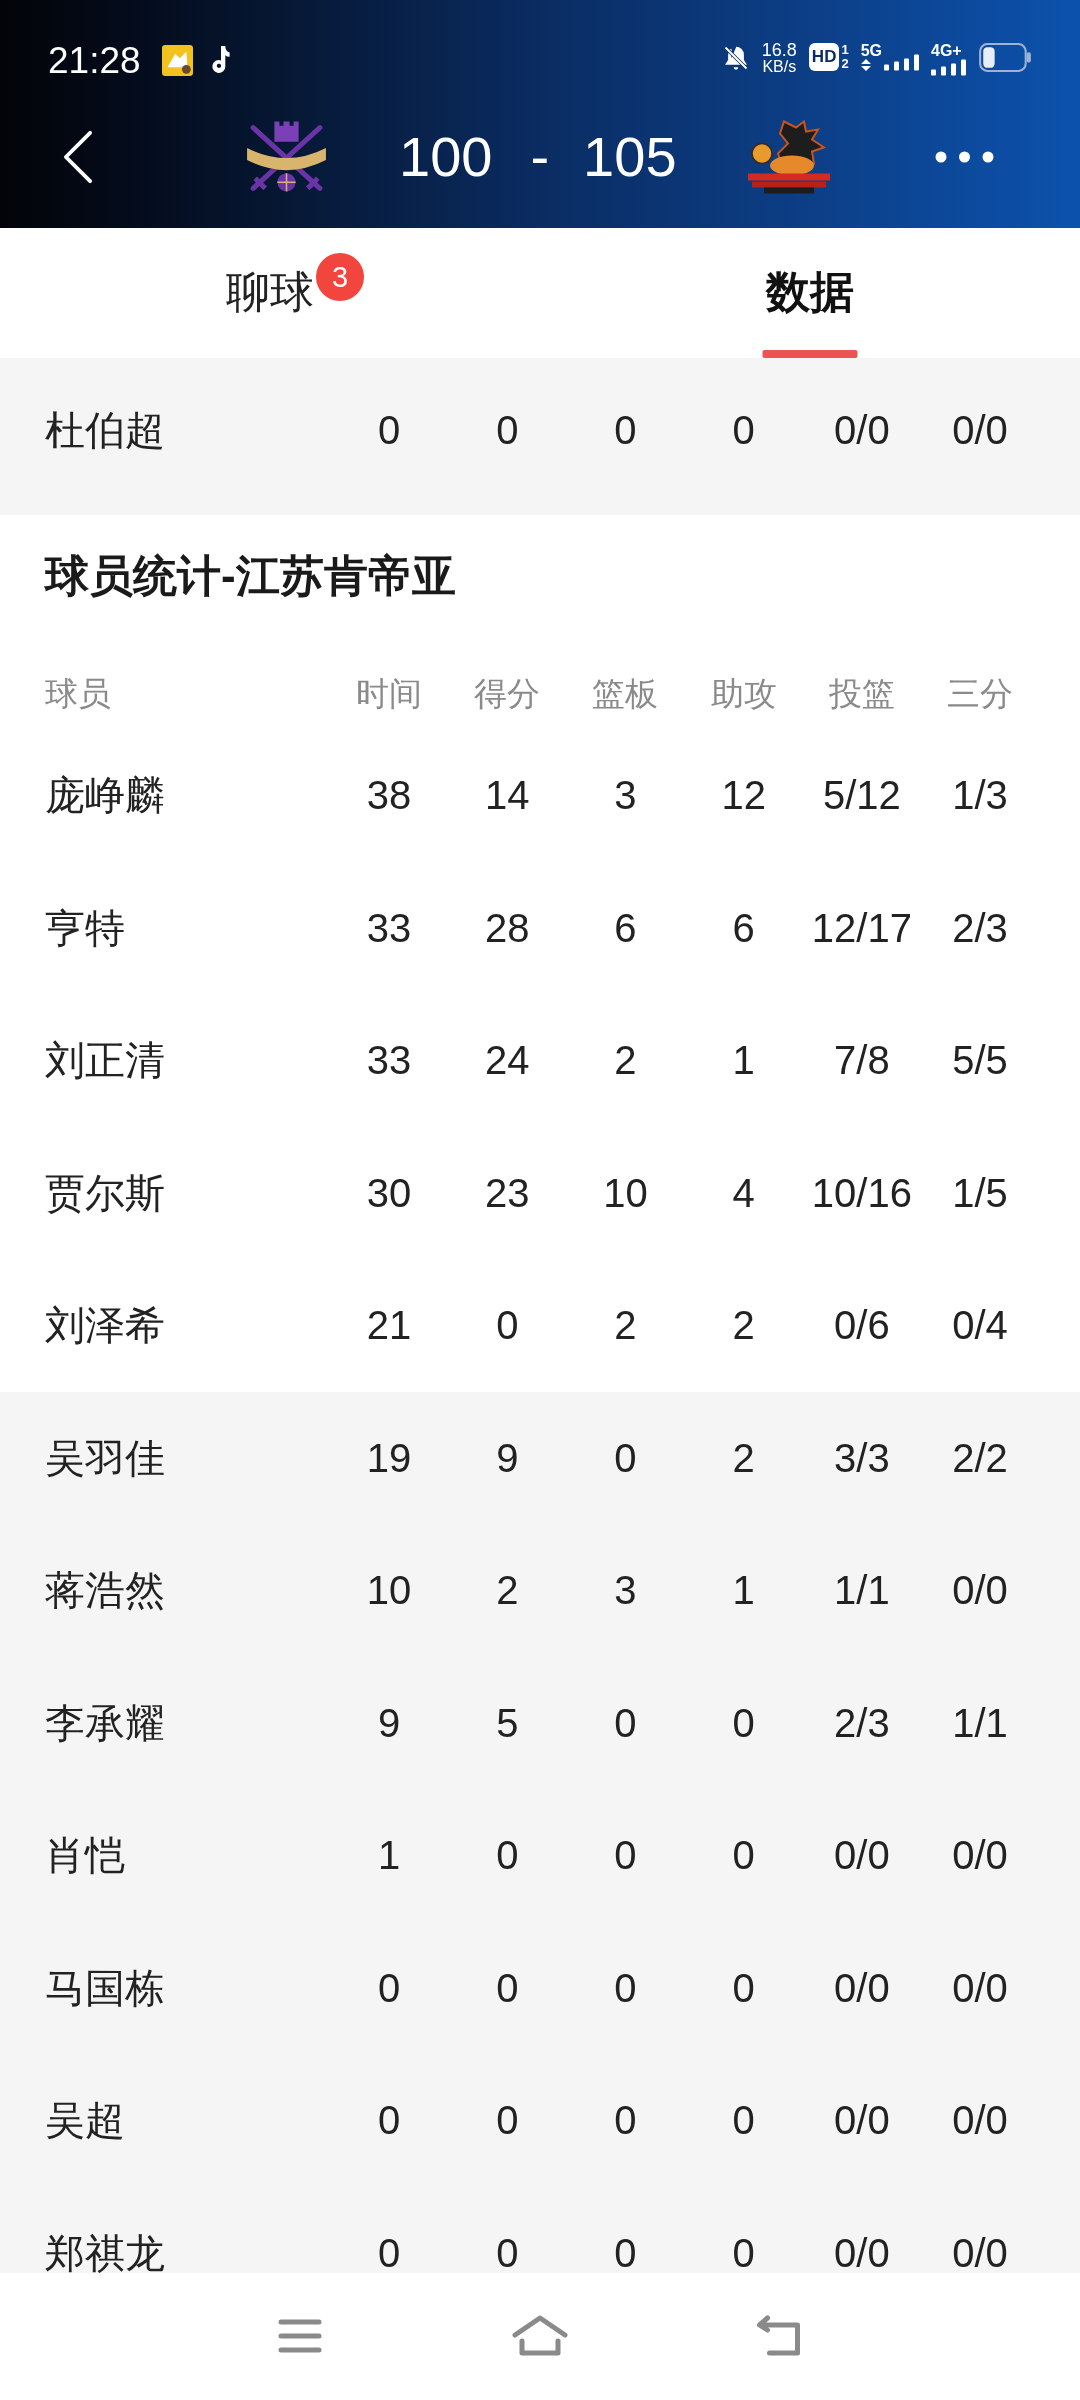 The image size is (1080, 2400). Describe the element at coordinates (862, 1060) in the screenshot. I see `table-cell: 7/8` at that location.